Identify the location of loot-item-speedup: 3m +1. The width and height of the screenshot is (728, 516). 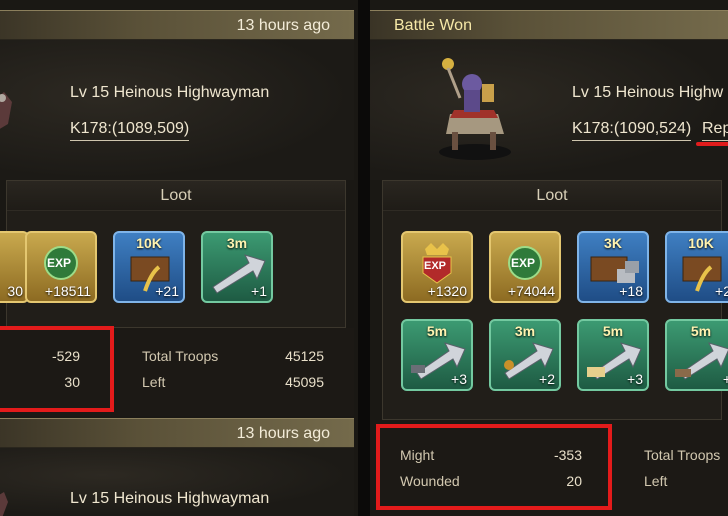
(237, 267).